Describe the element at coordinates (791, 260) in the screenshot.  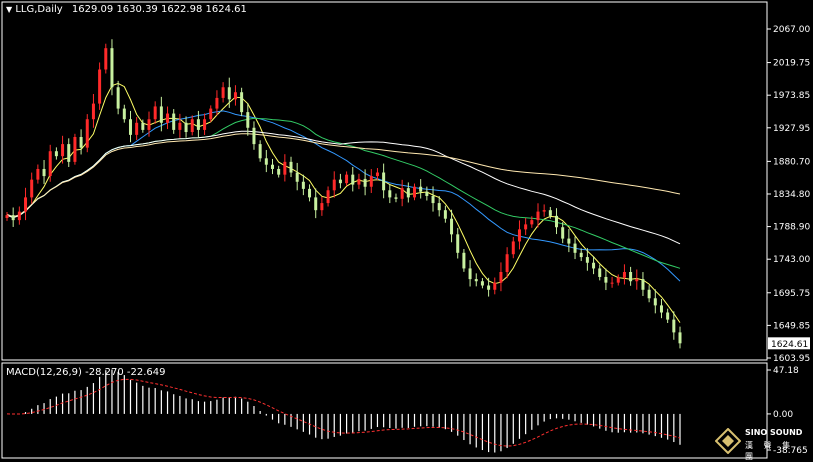
I see `price-tick-label: 1743.00` at that location.